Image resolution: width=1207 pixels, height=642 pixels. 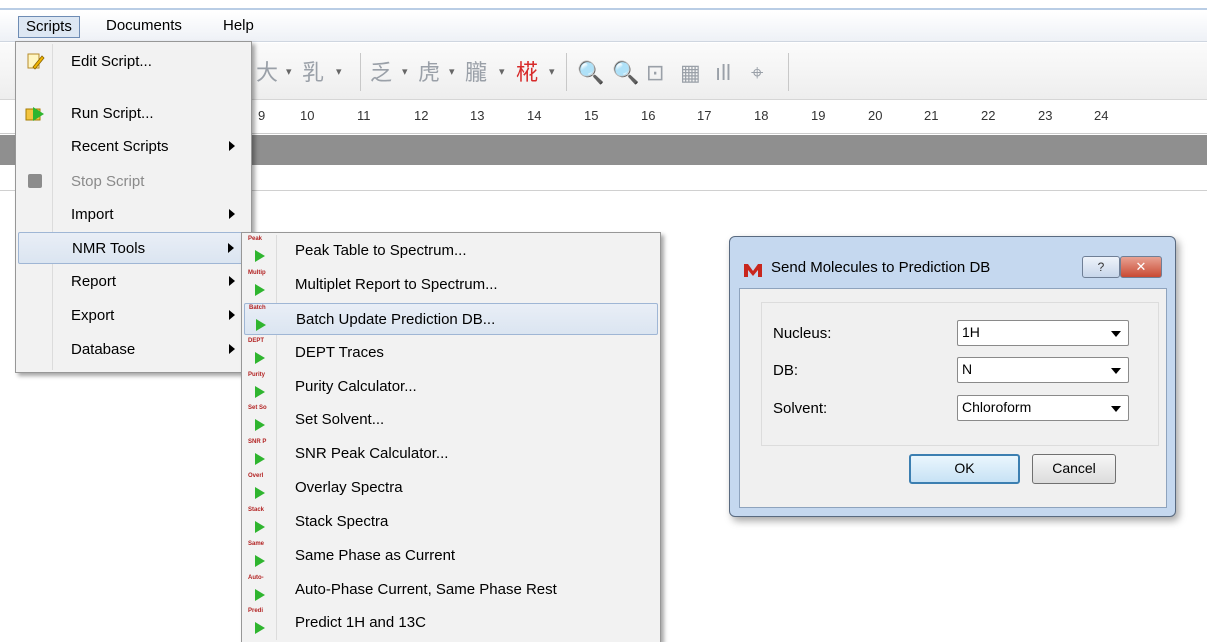 What do you see at coordinates (818, 115) in the screenshot?
I see `ruler-tick: 19` at bounding box center [818, 115].